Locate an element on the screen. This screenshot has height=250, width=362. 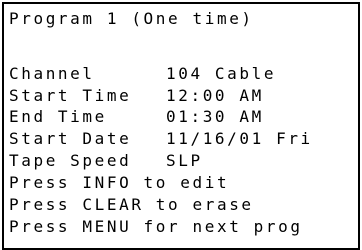
tape-speed-label: Tape Speed is located at coordinates (70, 160).